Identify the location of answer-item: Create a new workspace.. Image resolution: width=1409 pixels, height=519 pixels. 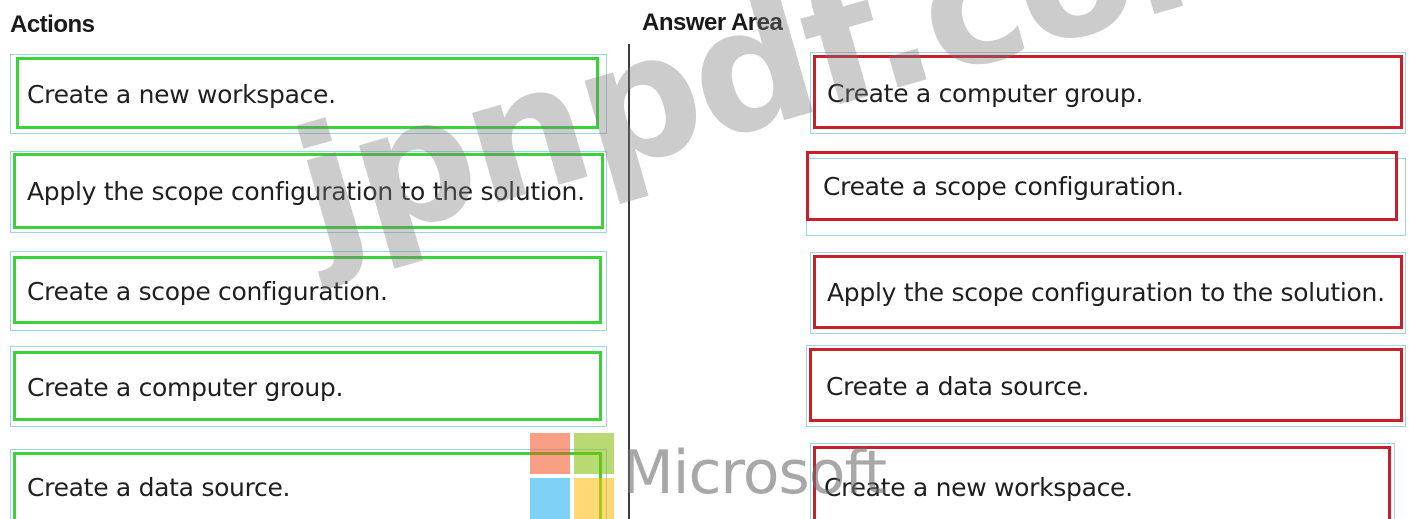
(1102, 481).